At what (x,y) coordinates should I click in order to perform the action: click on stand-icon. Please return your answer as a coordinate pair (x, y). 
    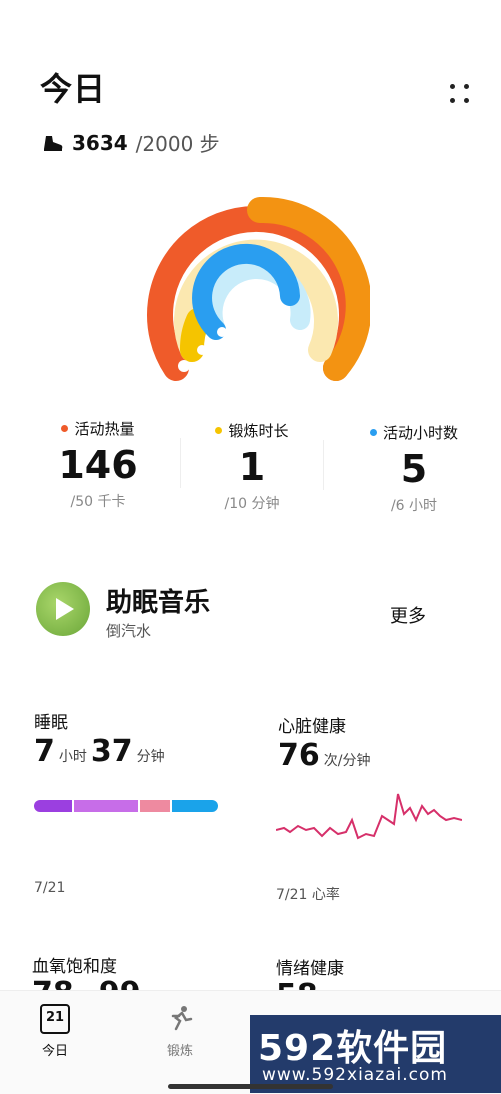
    Looking at the image, I should click on (222, 332).